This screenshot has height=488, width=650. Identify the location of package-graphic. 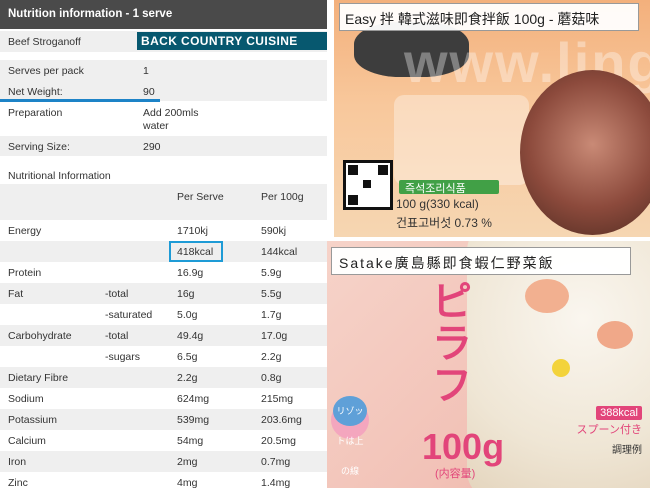
(461, 140).